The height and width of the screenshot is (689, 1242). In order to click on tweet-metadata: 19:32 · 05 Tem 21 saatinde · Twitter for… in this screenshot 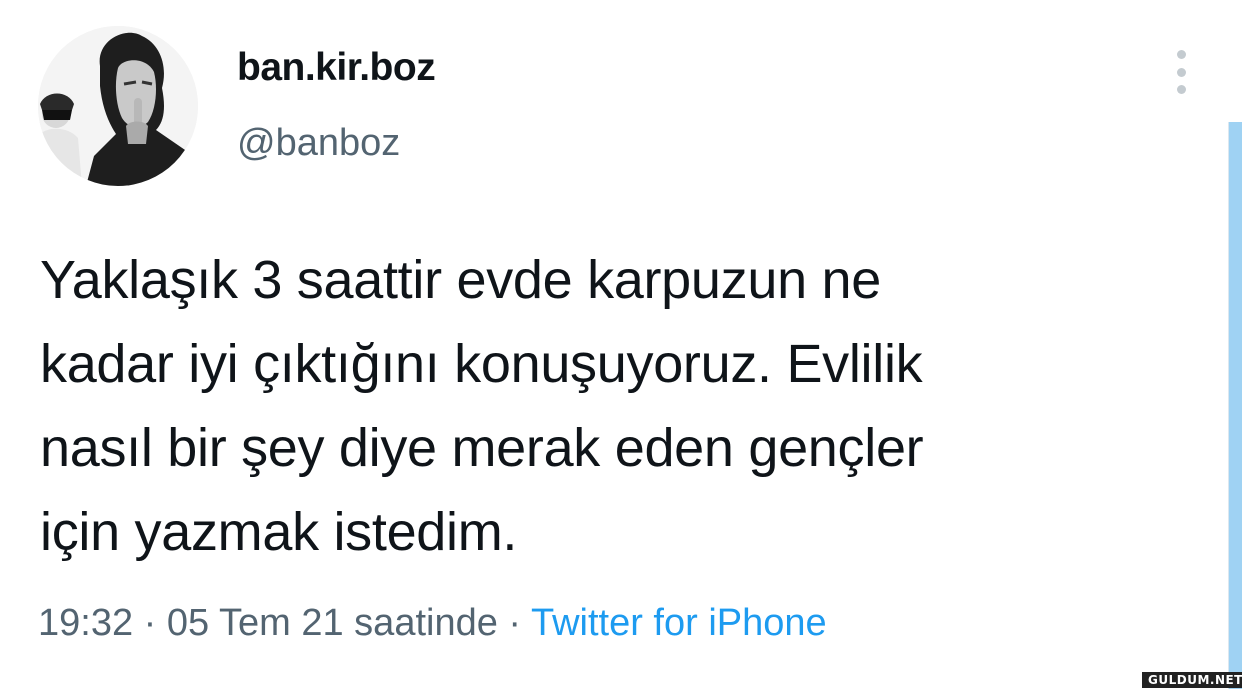, I will do `click(432, 623)`.